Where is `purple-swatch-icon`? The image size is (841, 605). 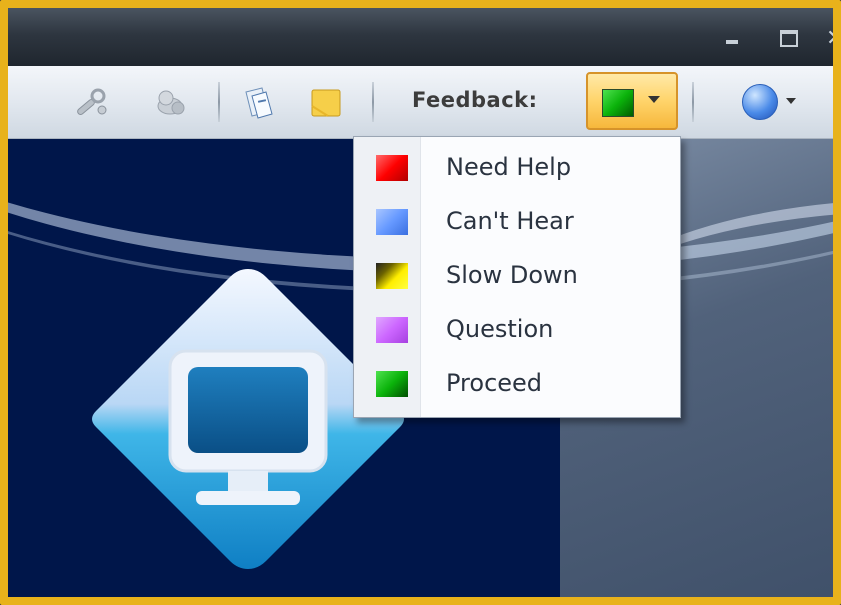 purple-swatch-icon is located at coordinates (392, 330).